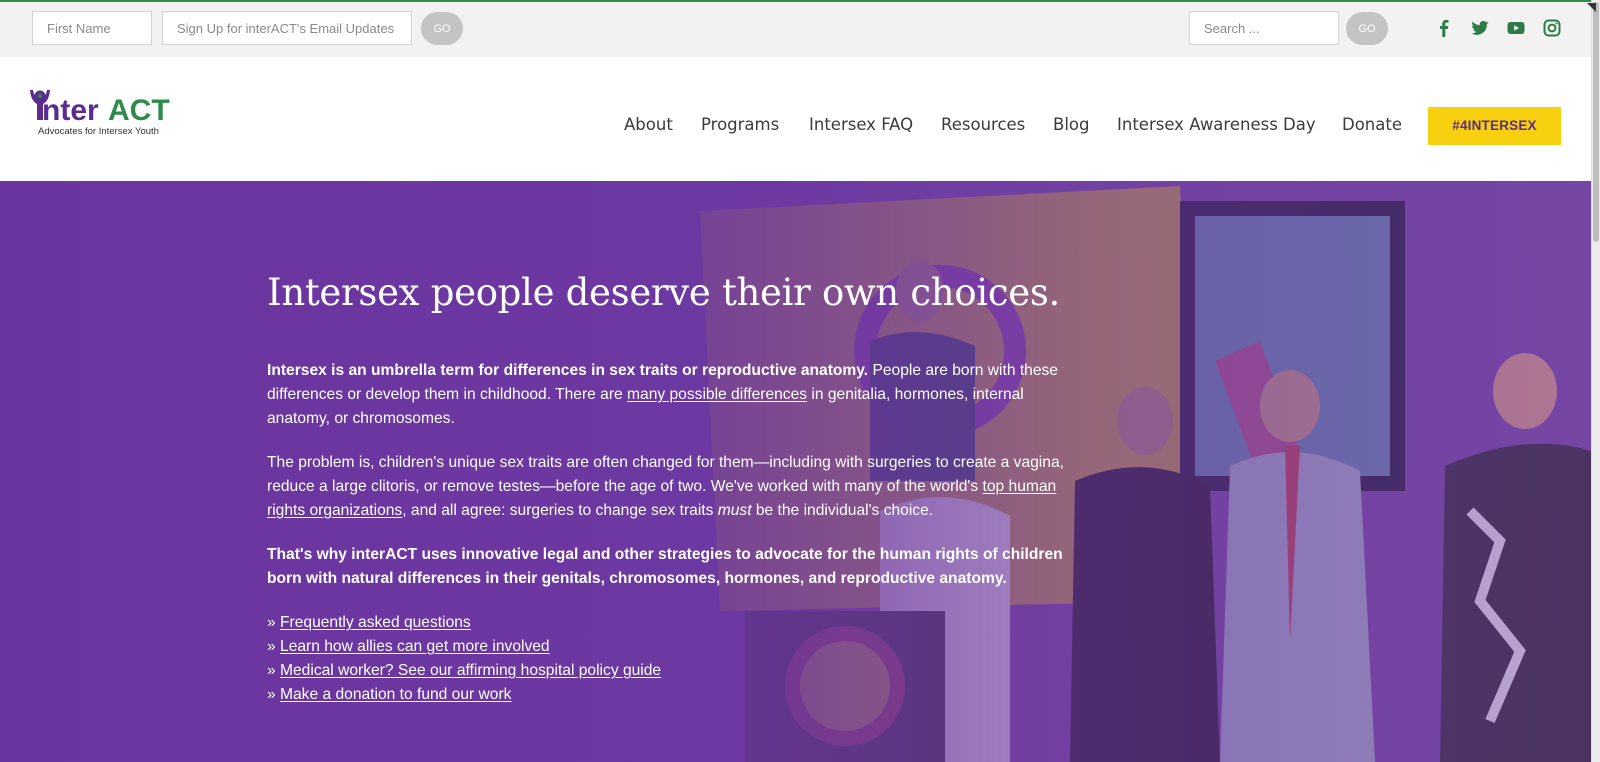 This screenshot has height=762, width=1600. What do you see at coordinates (70, 110) in the screenshot?
I see `logo-inter-text: nter` at bounding box center [70, 110].